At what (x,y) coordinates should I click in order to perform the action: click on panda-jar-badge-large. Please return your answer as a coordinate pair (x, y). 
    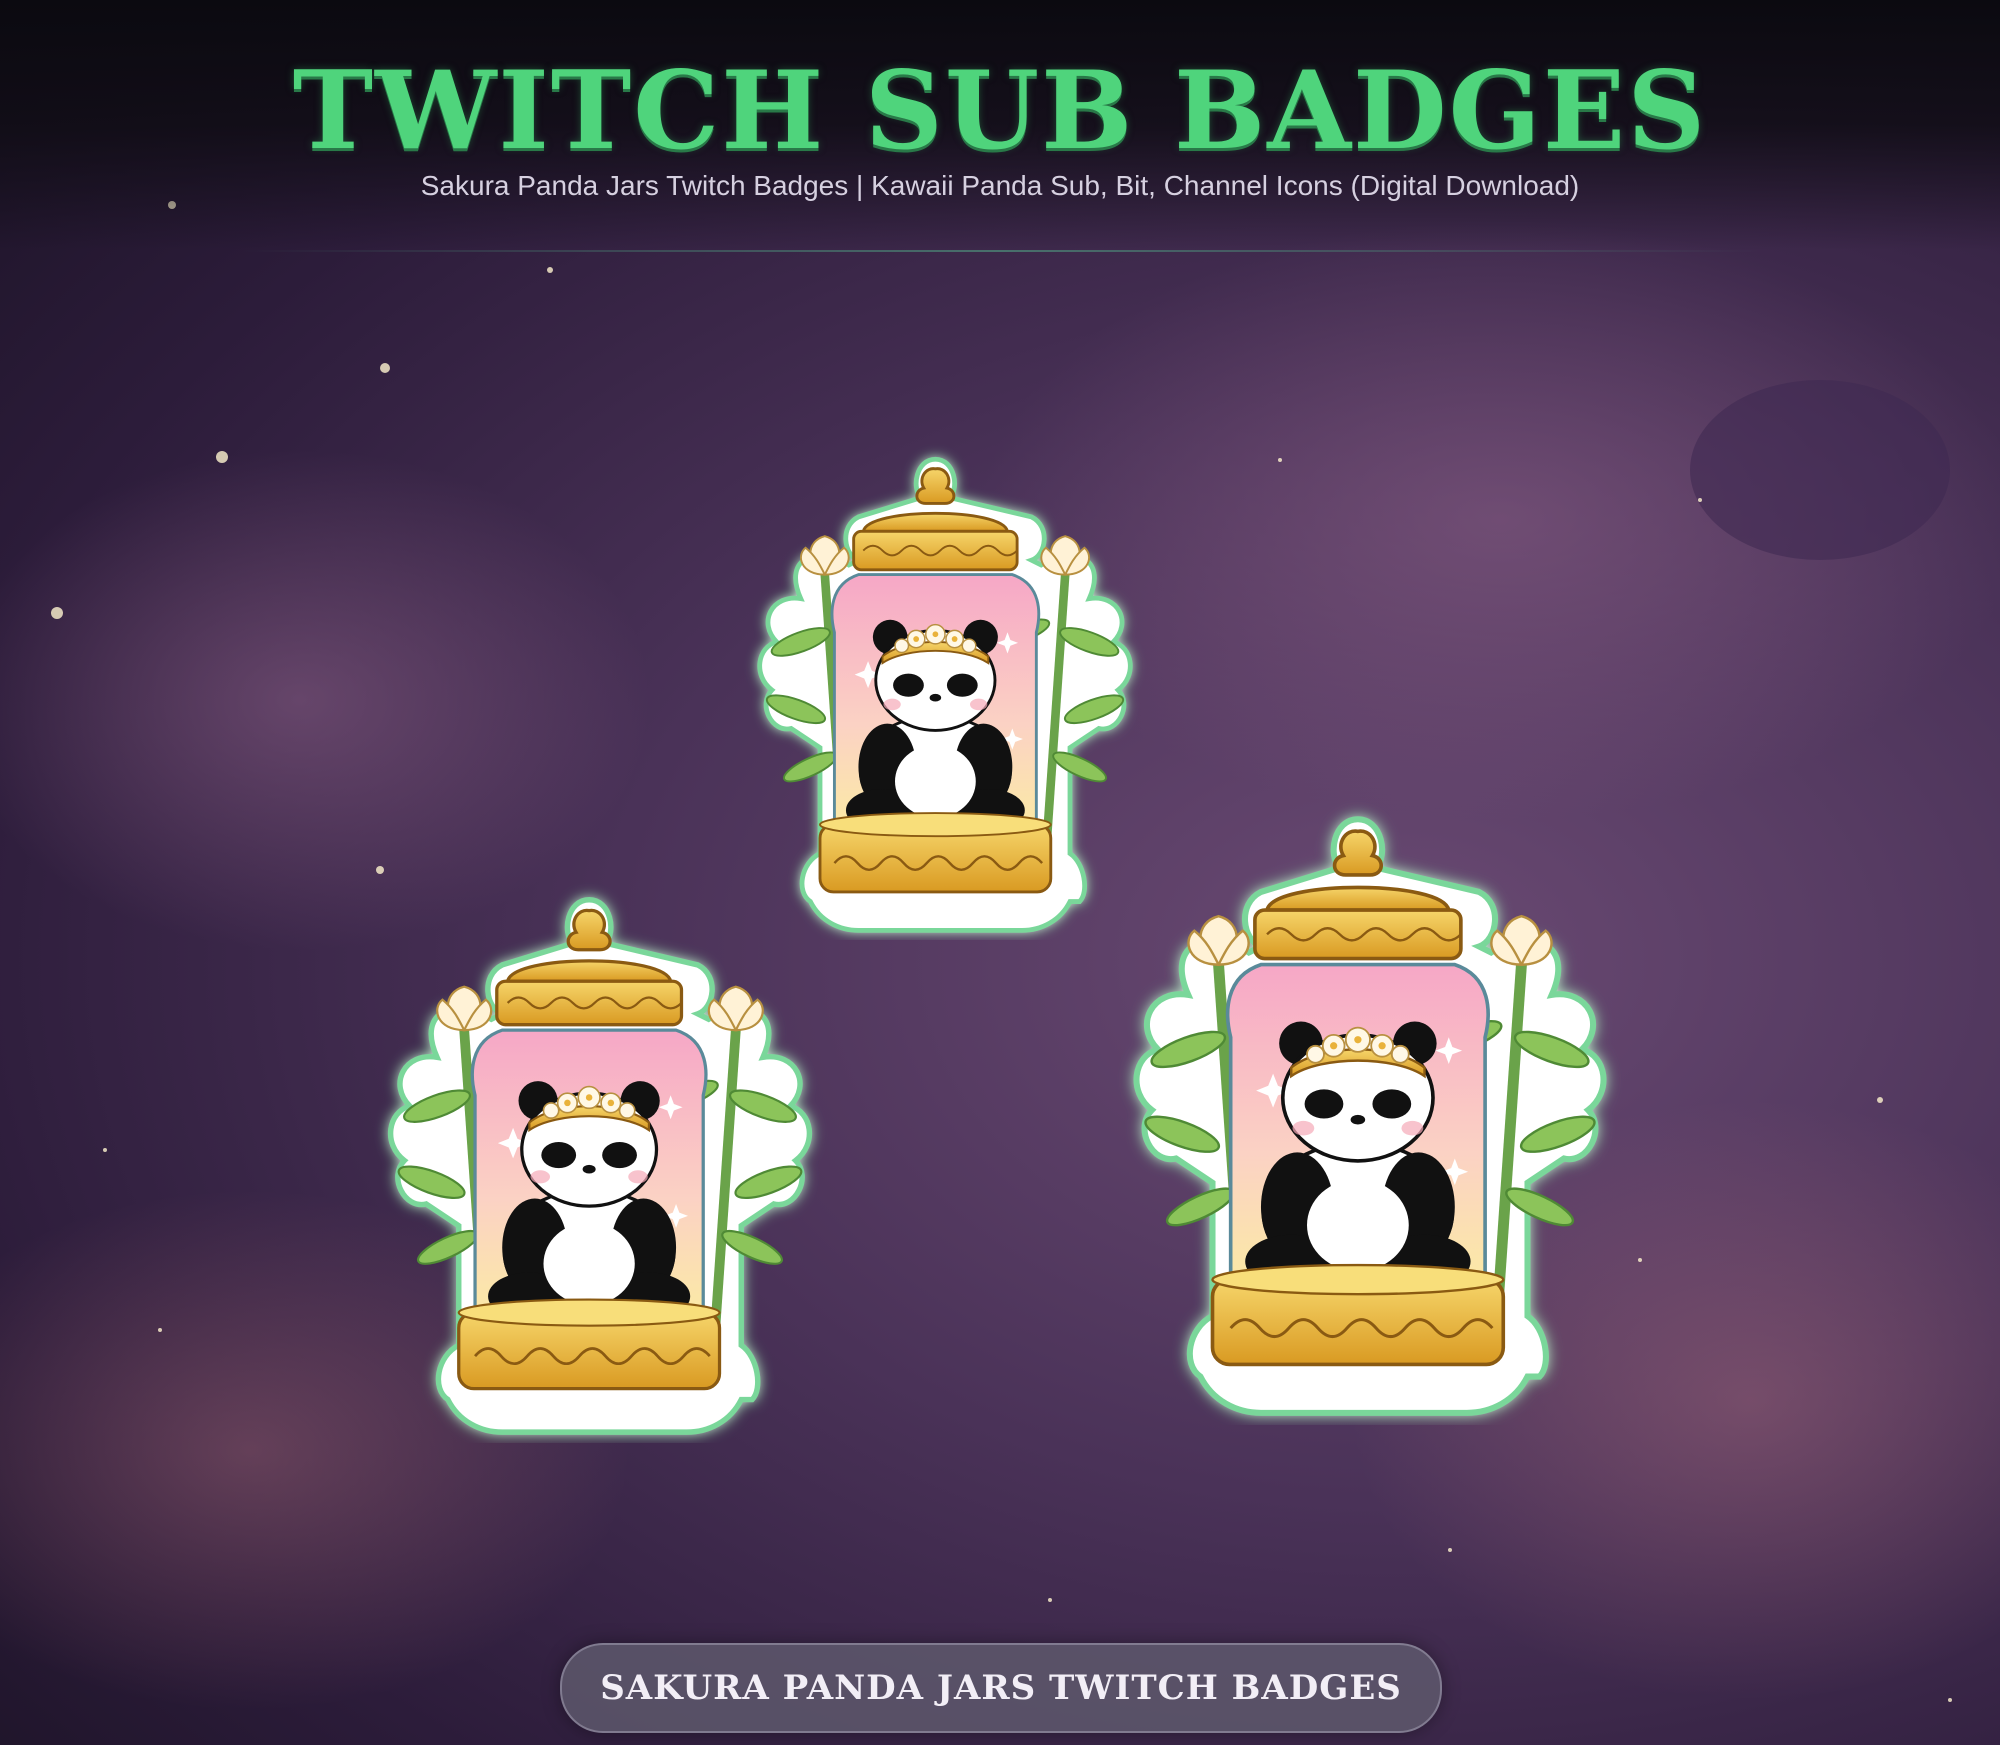
    Looking at the image, I should click on (1370, 1110).